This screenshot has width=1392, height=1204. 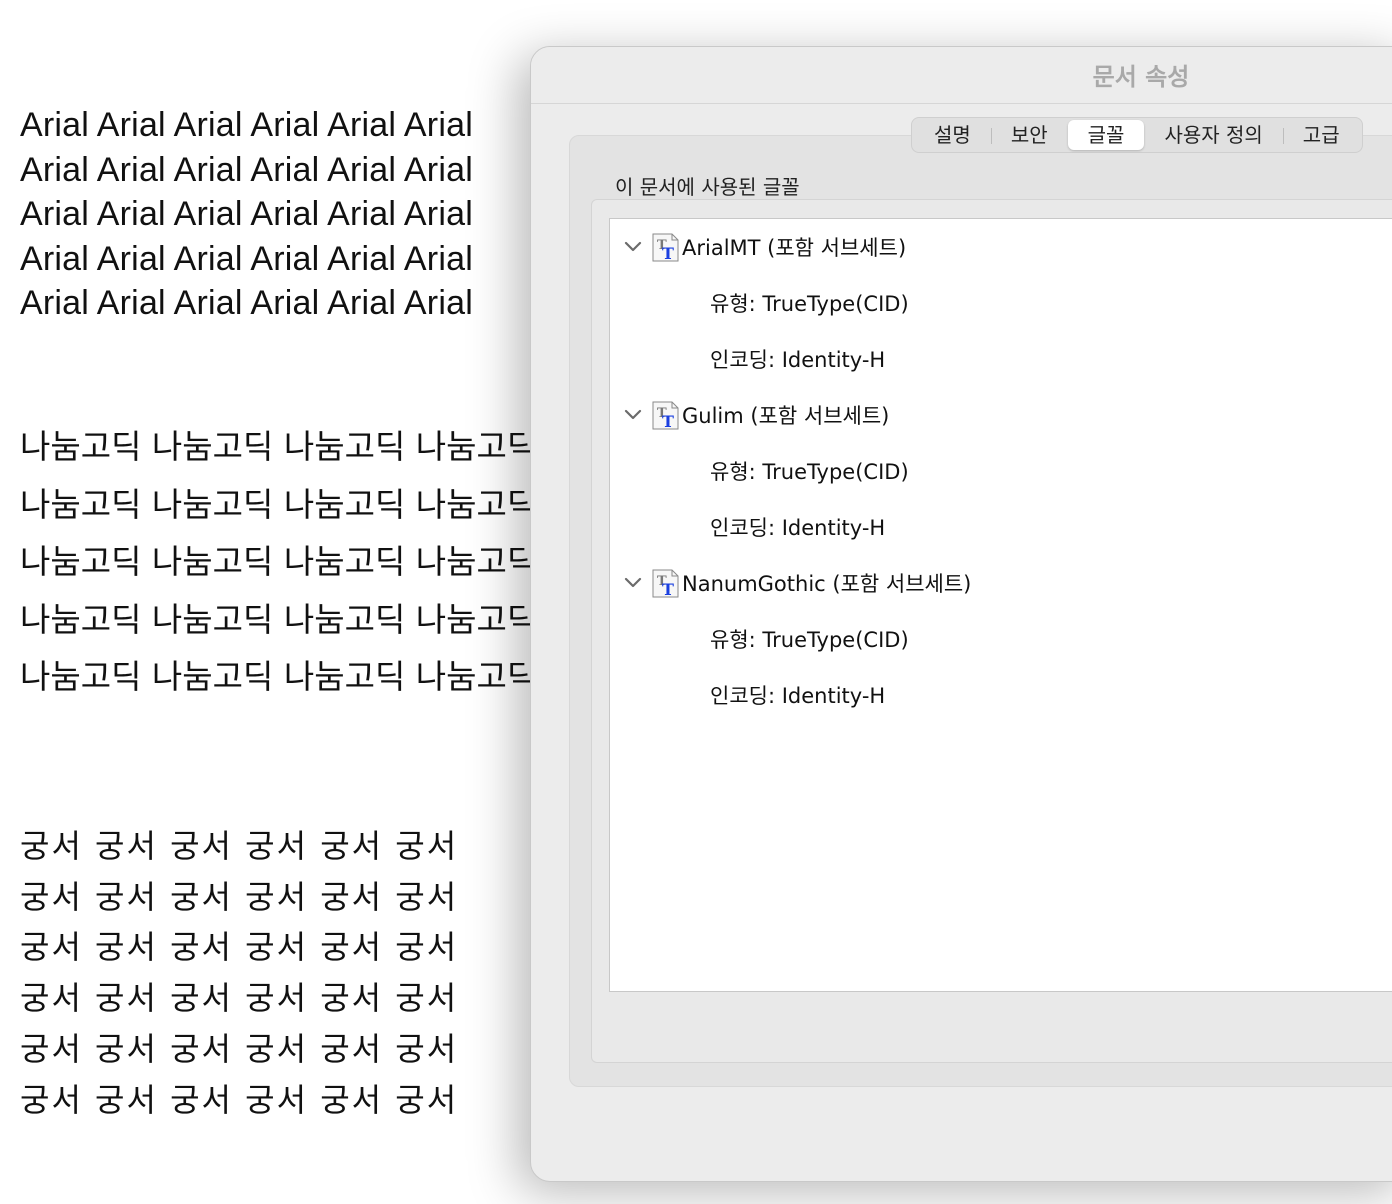 What do you see at coordinates (786, 416) in the screenshot?
I see `font-name: Gulim (포함 서브세트)` at bounding box center [786, 416].